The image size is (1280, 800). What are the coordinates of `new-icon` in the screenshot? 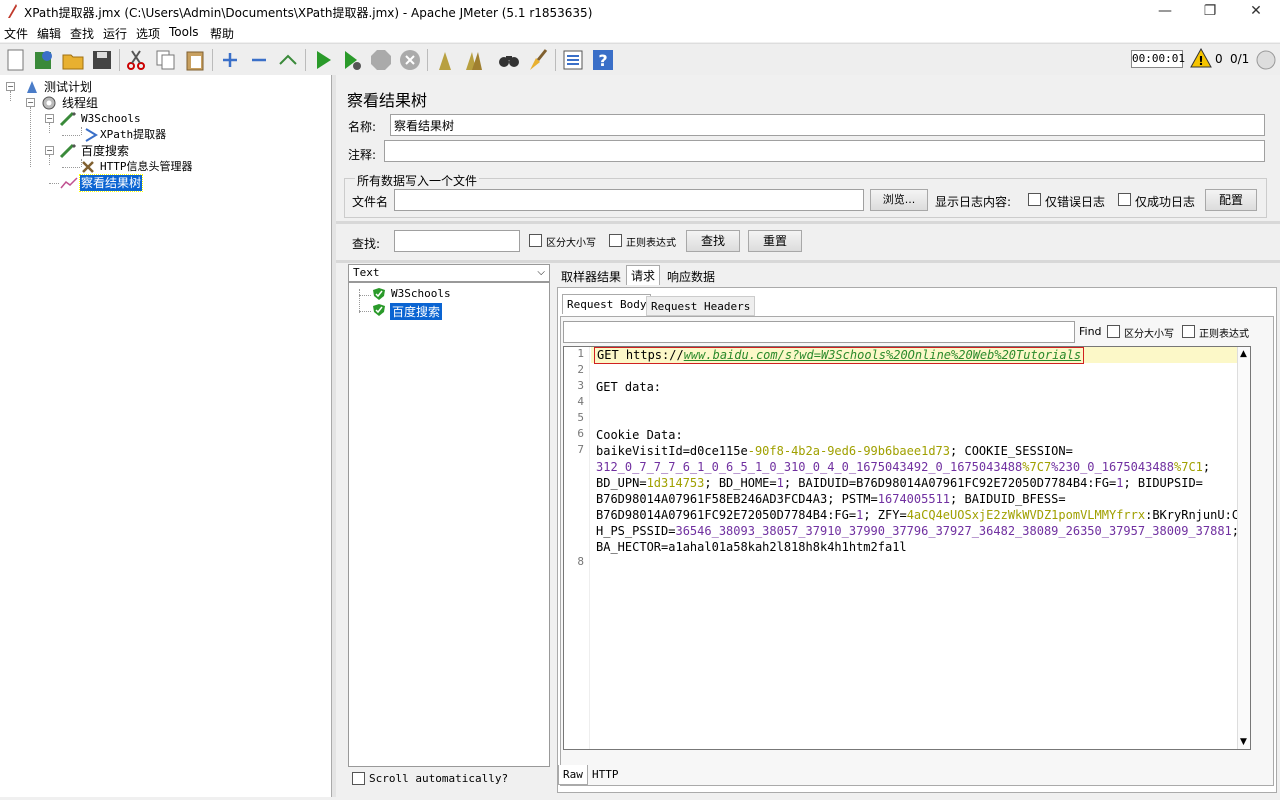 It's located at (16, 60).